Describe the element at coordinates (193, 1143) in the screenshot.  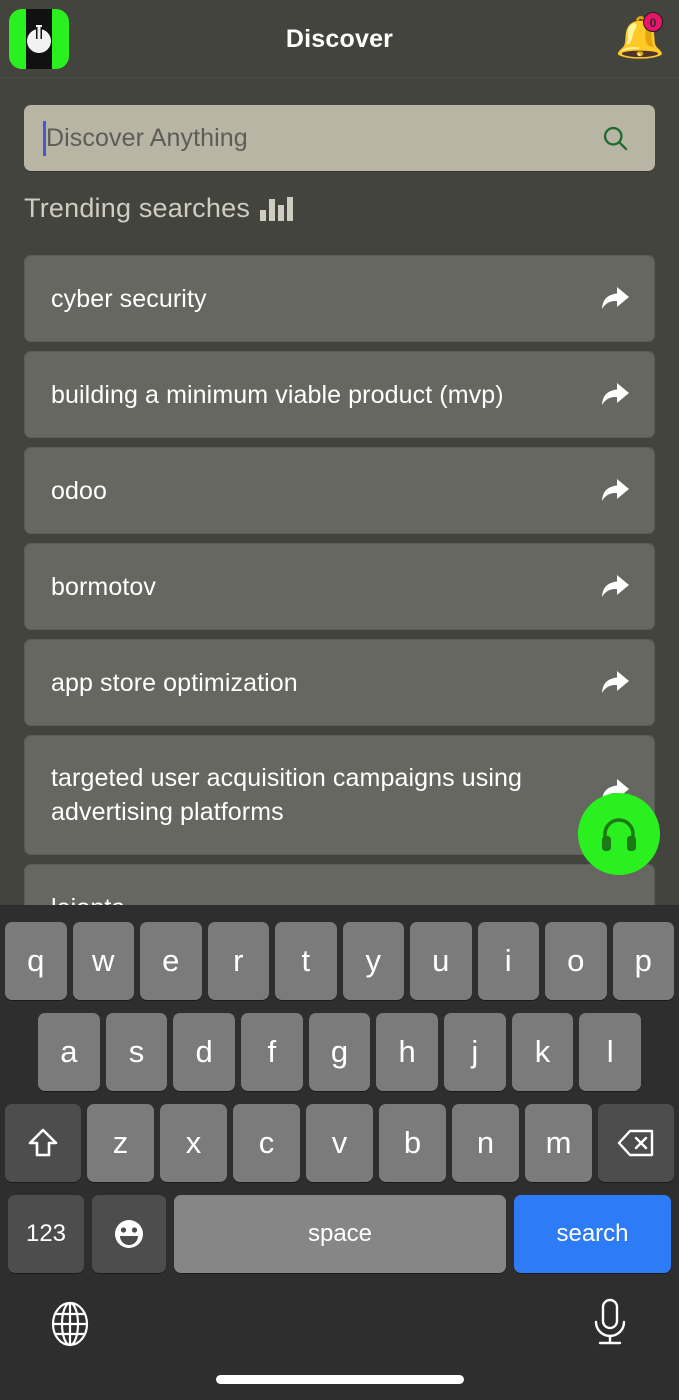
I see `key-x: x` at that location.